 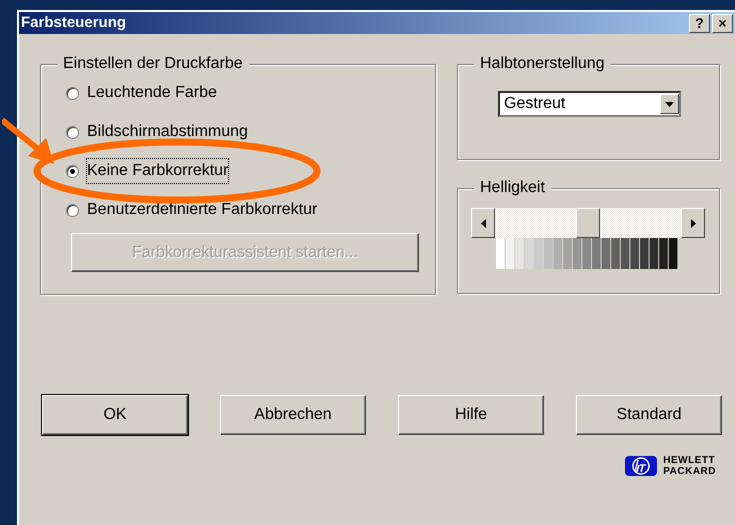 What do you see at coordinates (115, 415) in the screenshot?
I see `dialog-button: OK` at bounding box center [115, 415].